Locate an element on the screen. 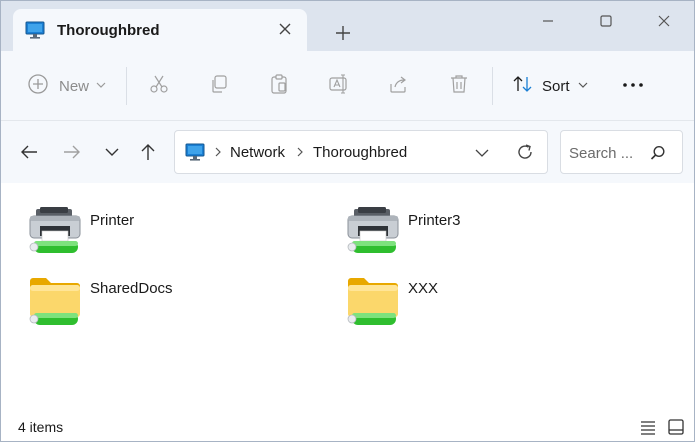 The height and width of the screenshot is (442, 695). recent-locations-chevron-icon is located at coordinates (112, 152).